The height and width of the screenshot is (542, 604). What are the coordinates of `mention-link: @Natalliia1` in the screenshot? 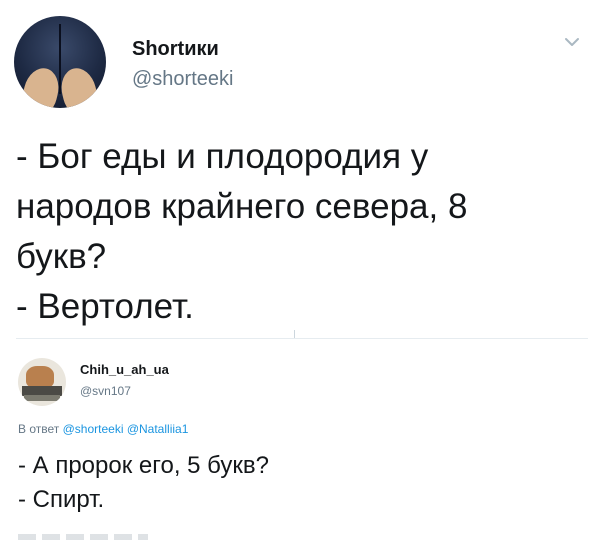 It's located at (158, 429).